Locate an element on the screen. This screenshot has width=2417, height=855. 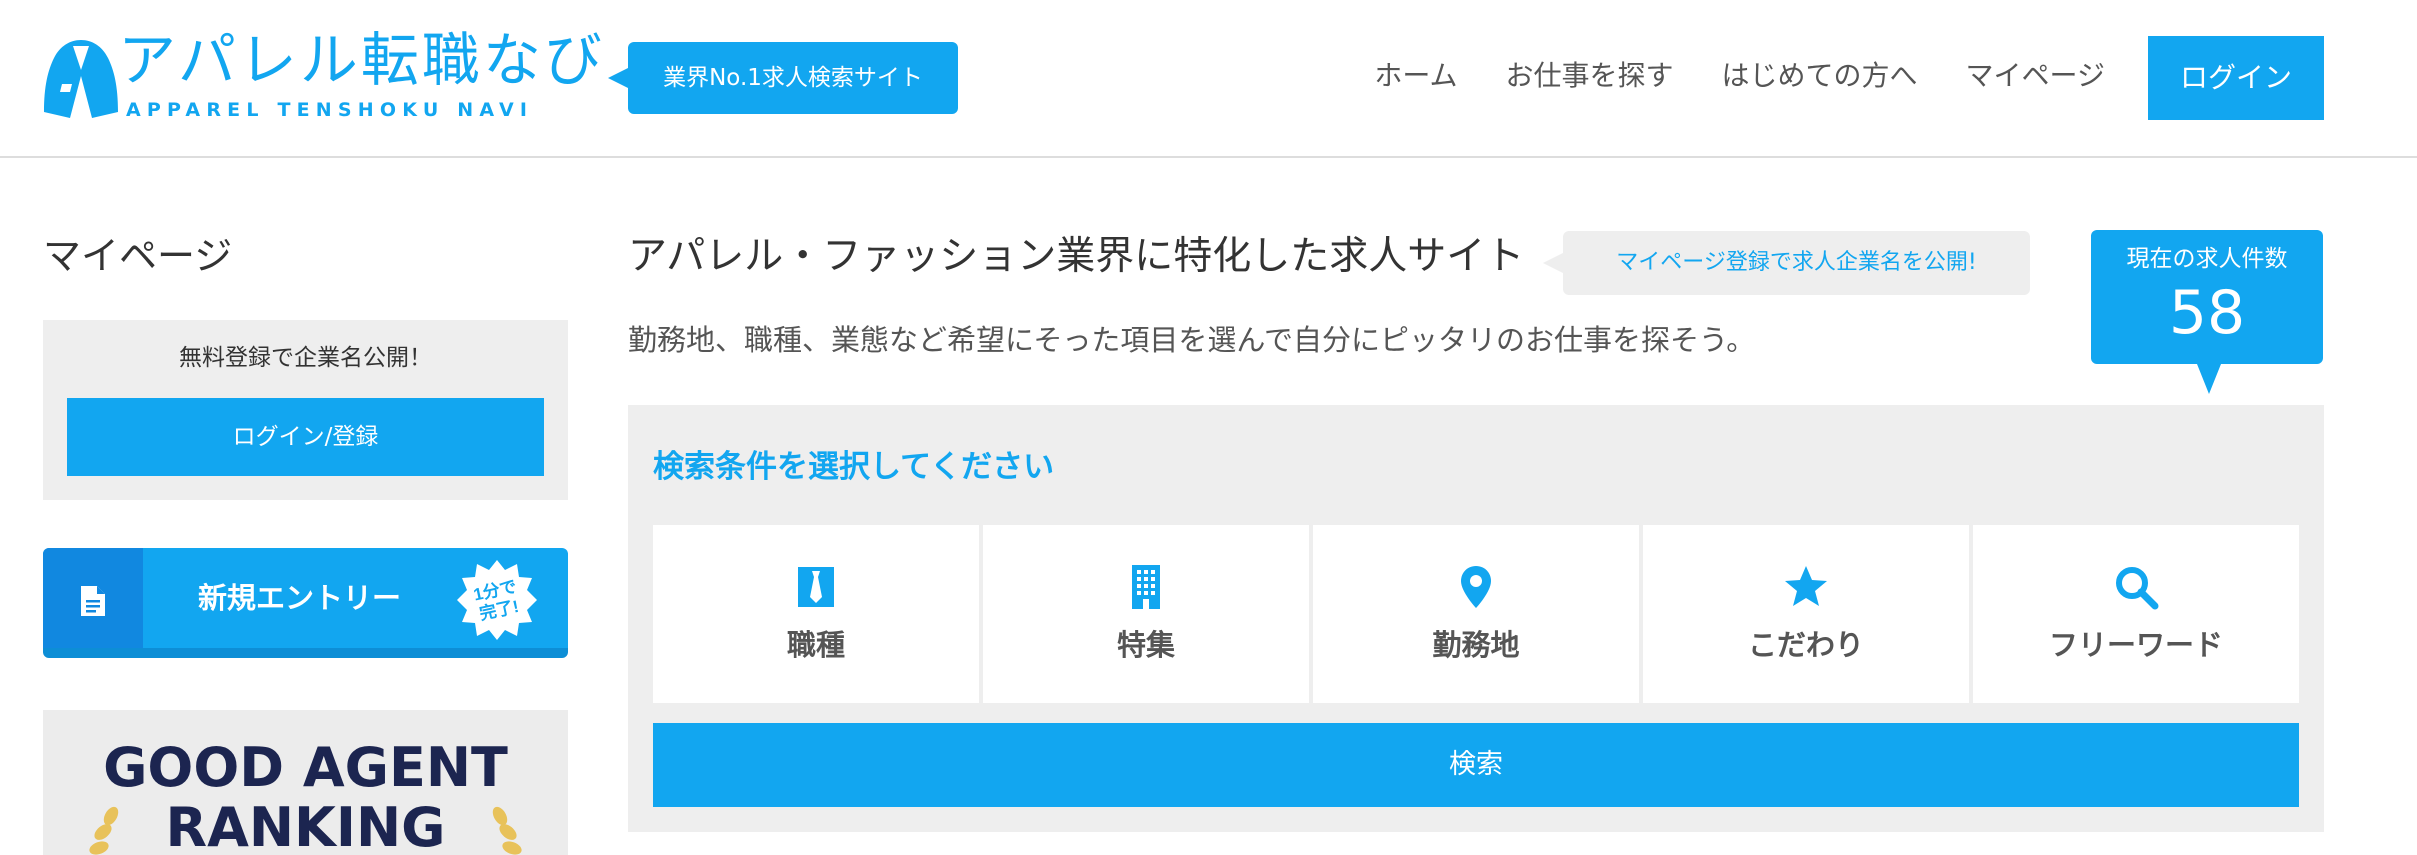
tile-job-type: 職種 is located at coordinates (816, 614).